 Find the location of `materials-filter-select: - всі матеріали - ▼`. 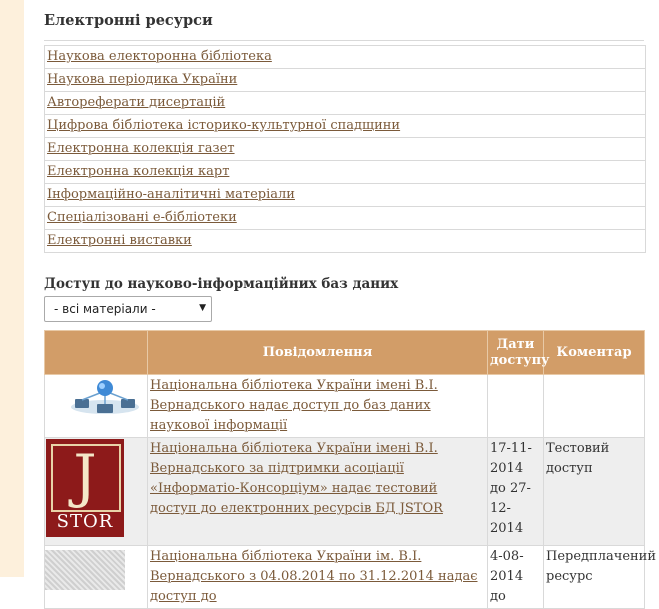

materials-filter-select: - всі матеріали - ▼ is located at coordinates (128, 309).